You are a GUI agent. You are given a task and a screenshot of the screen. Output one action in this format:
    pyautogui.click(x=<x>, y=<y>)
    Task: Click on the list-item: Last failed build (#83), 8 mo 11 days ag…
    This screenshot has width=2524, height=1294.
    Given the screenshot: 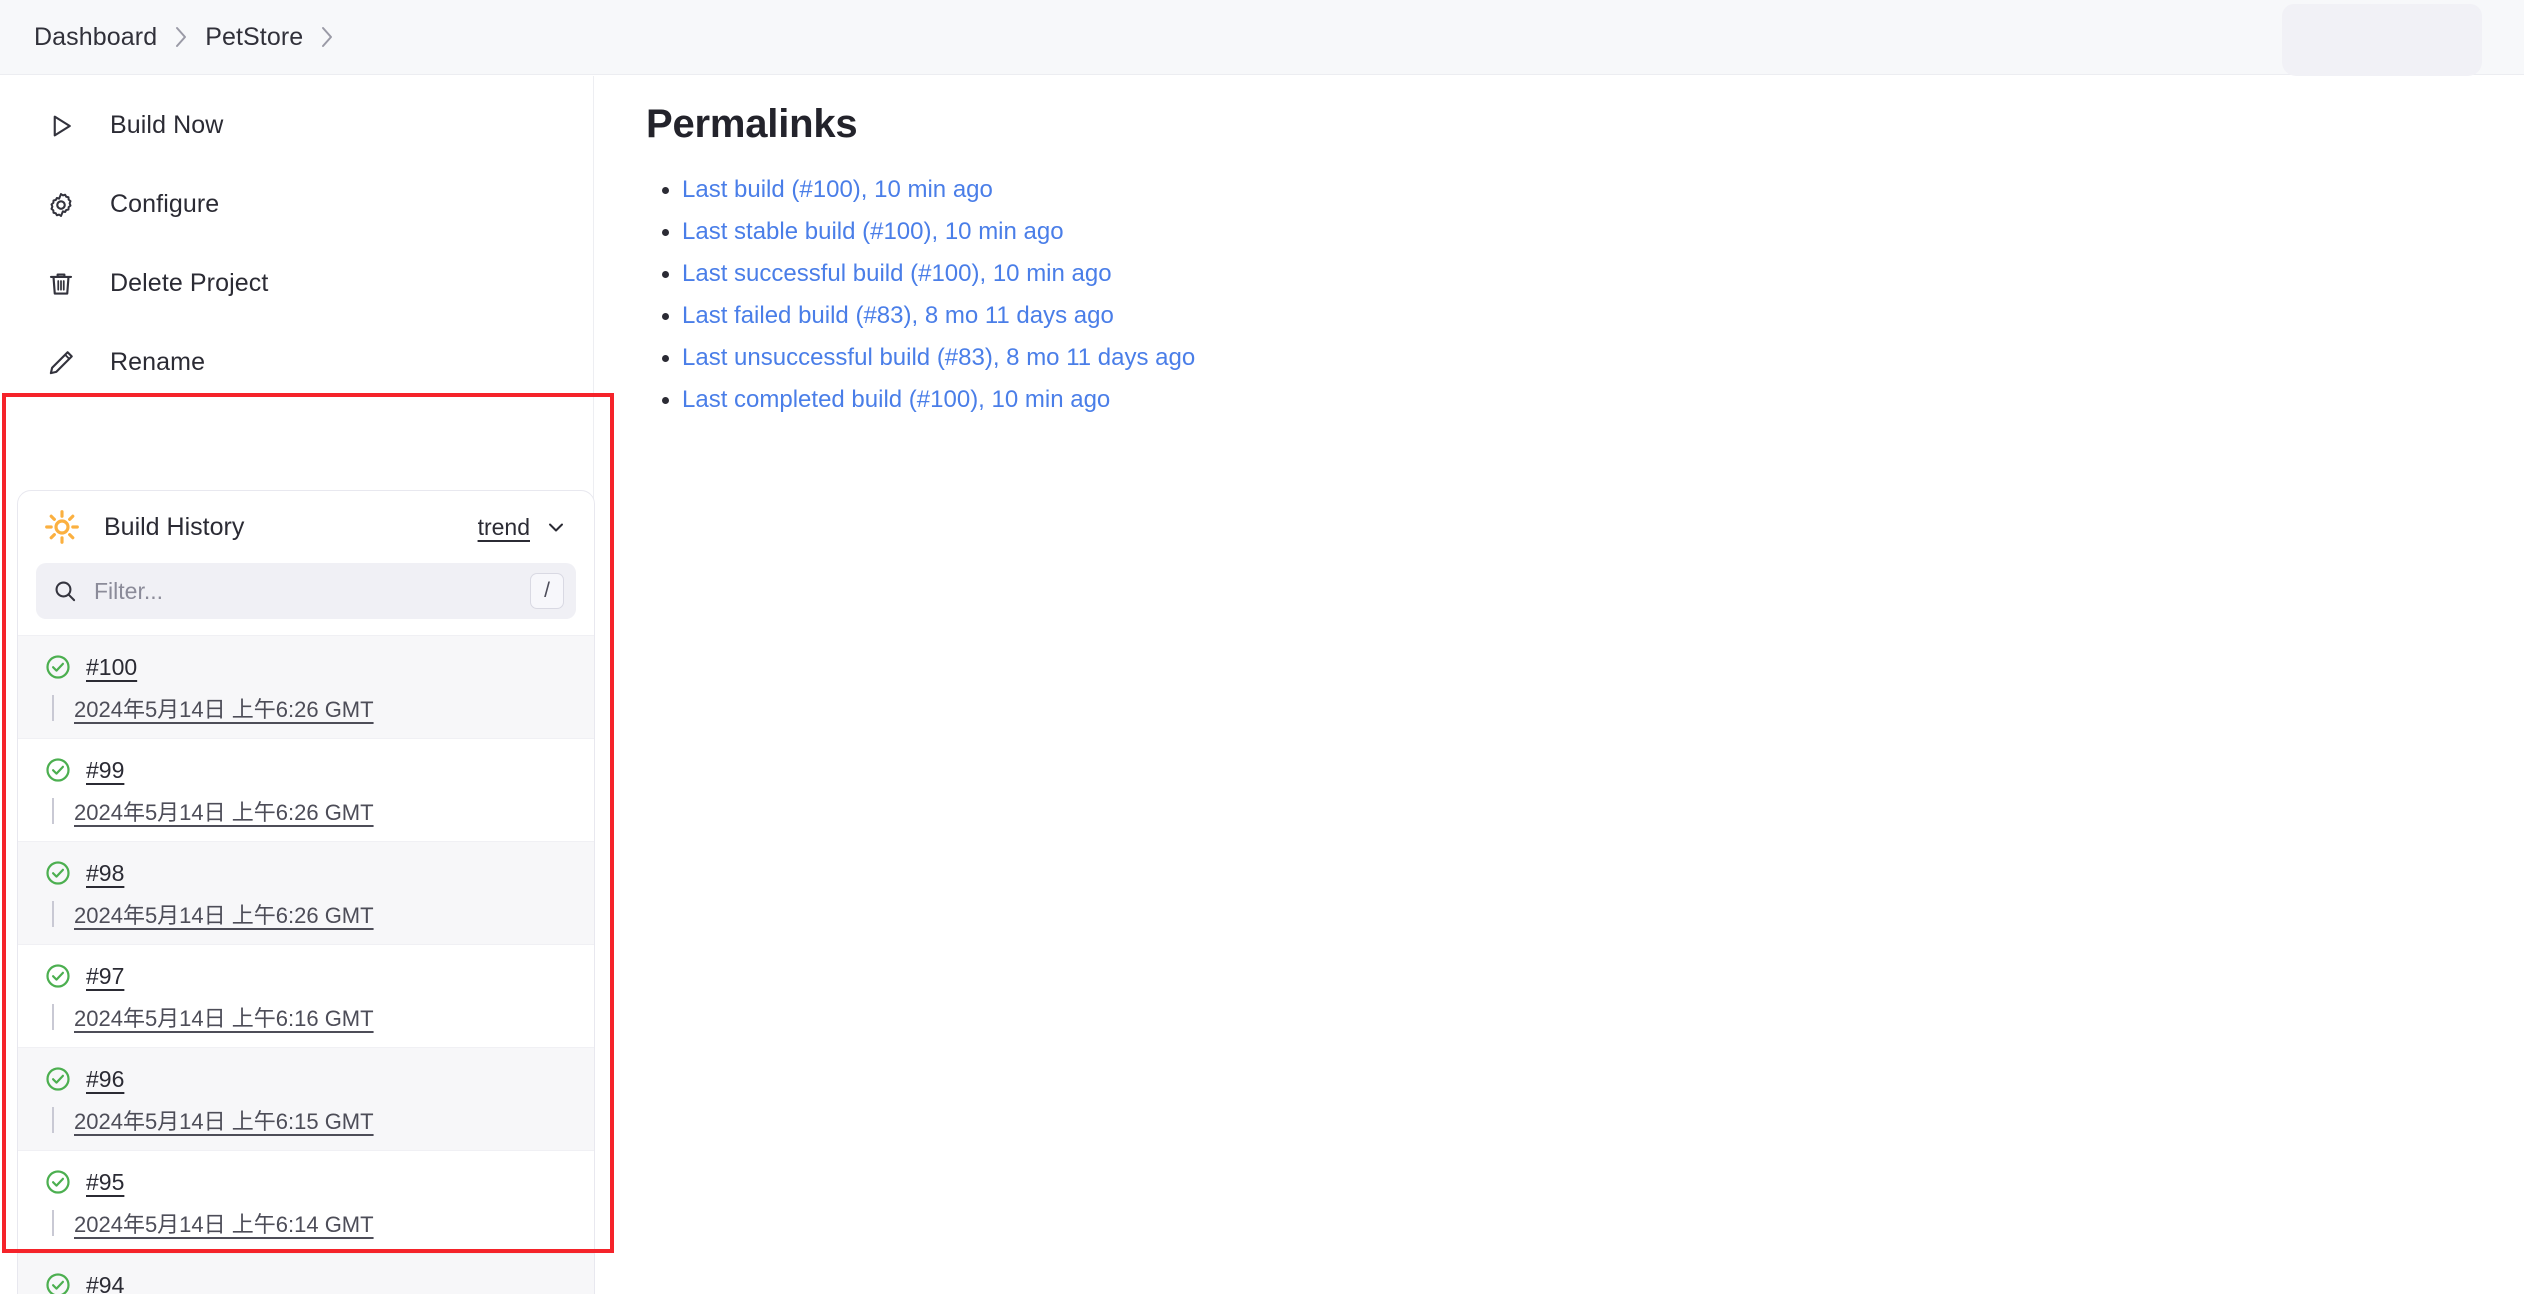 What is the action you would take?
    pyautogui.click(x=938, y=316)
    